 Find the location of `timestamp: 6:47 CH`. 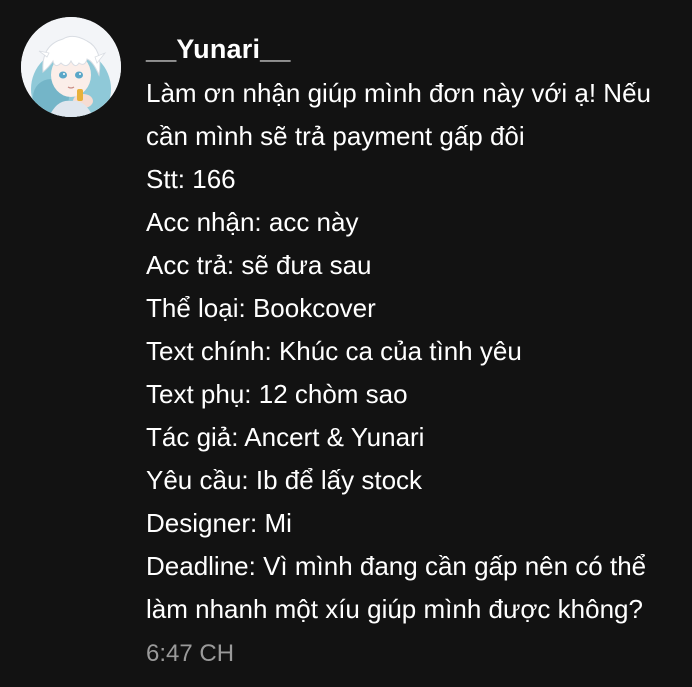

timestamp: 6:47 CH is located at coordinates (190, 653).